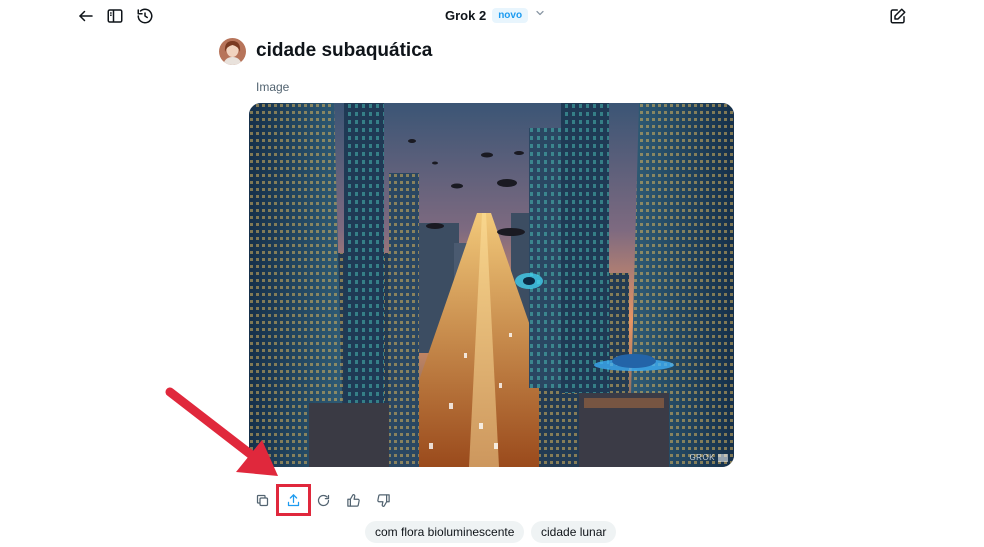  I want to click on dislike-button, so click(383, 500).